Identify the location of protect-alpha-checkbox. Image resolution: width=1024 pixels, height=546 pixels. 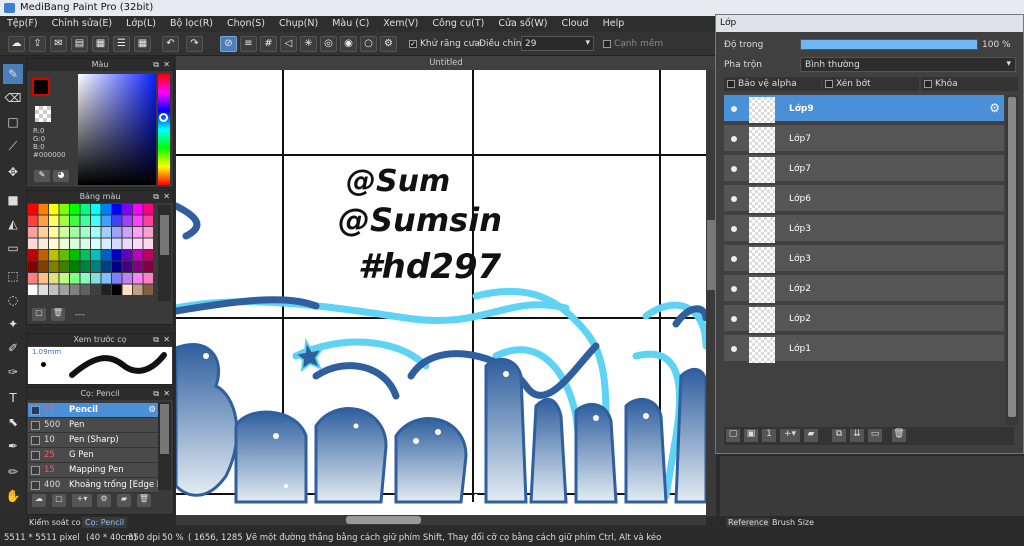
(731, 83).